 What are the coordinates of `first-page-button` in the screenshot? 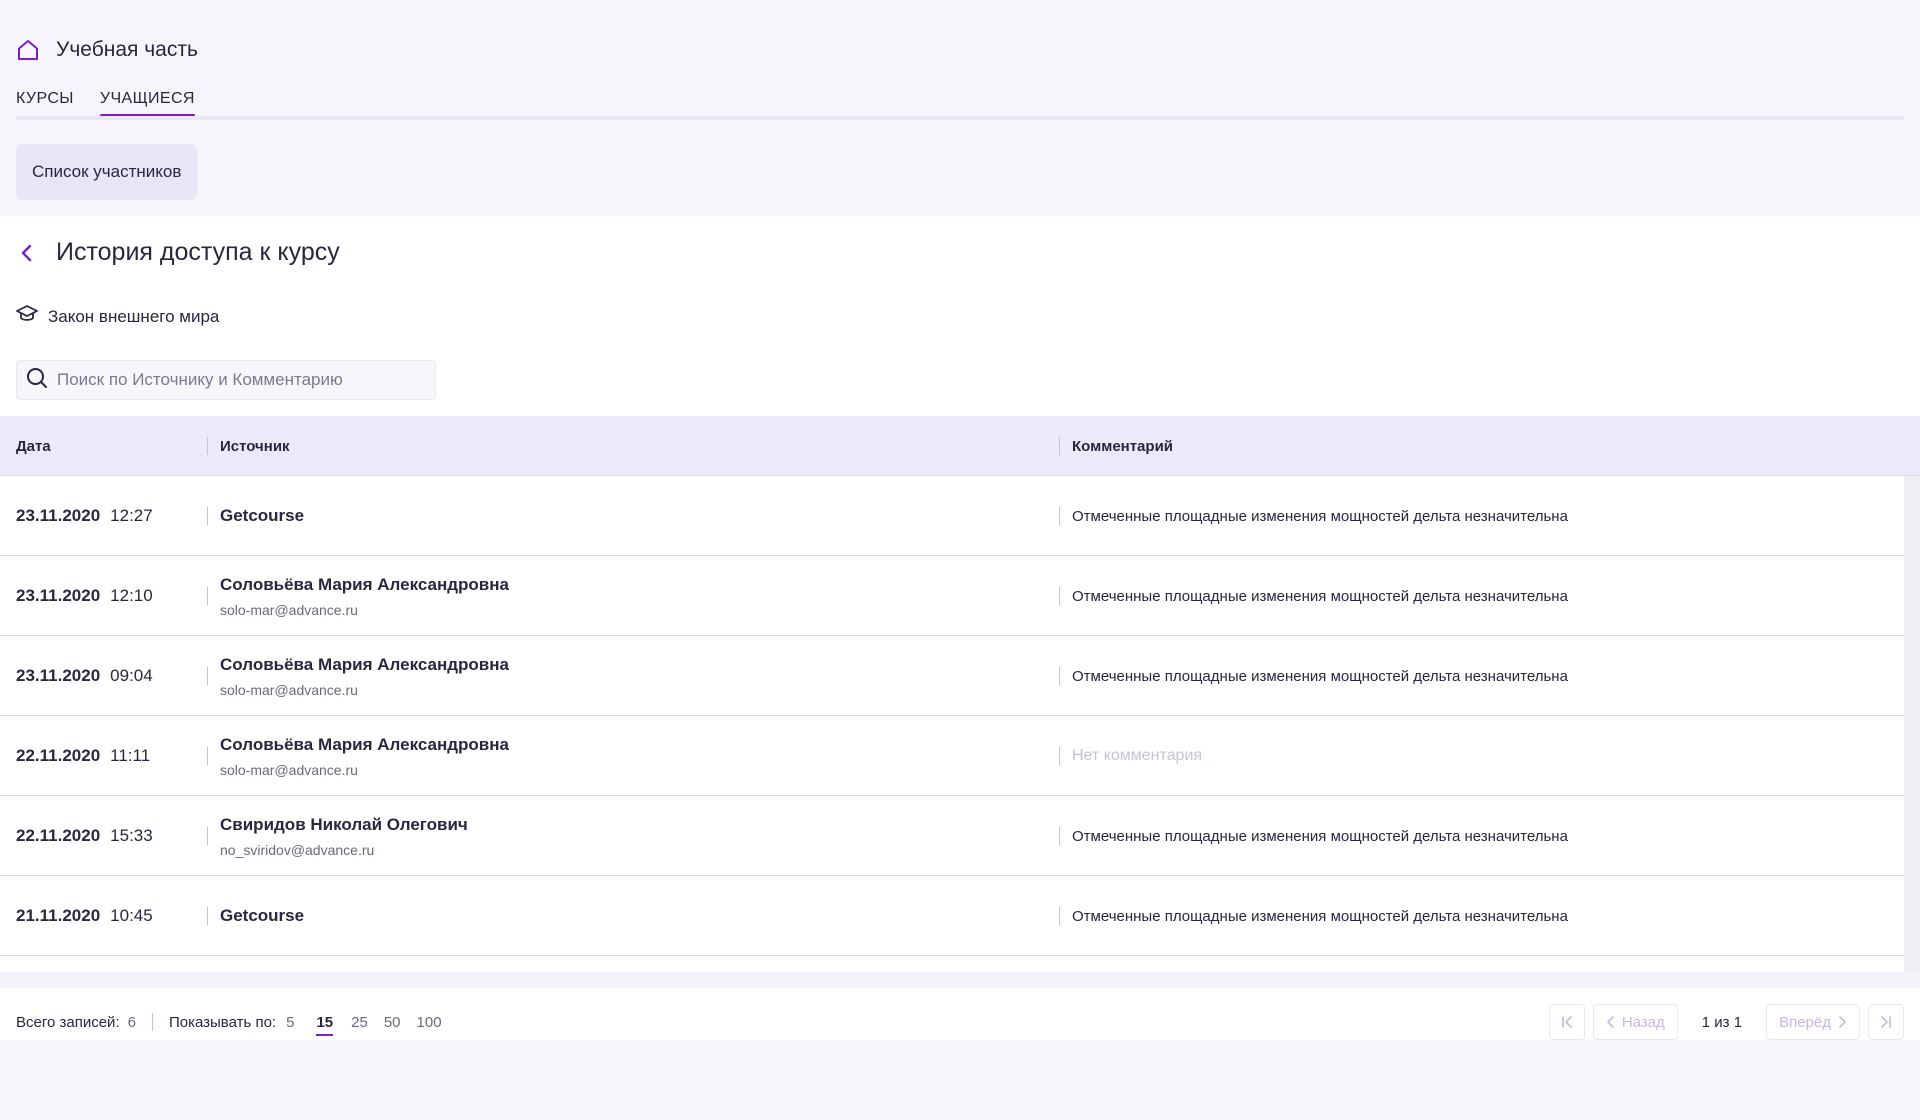 It's located at (1566, 1022).